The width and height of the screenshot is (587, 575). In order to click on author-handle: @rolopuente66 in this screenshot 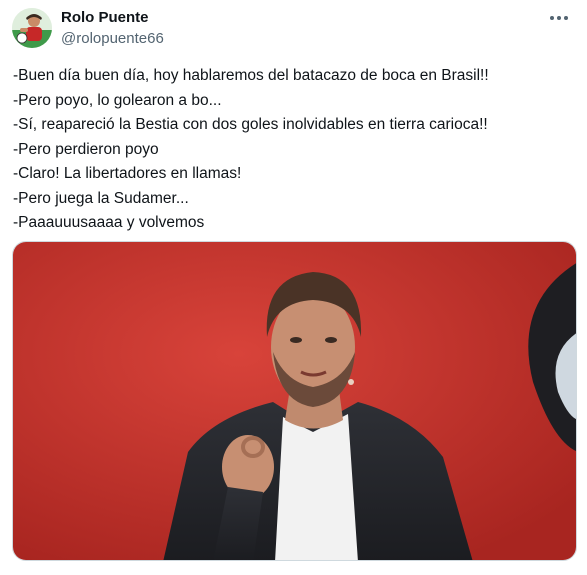, I will do `click(112, 39)`.